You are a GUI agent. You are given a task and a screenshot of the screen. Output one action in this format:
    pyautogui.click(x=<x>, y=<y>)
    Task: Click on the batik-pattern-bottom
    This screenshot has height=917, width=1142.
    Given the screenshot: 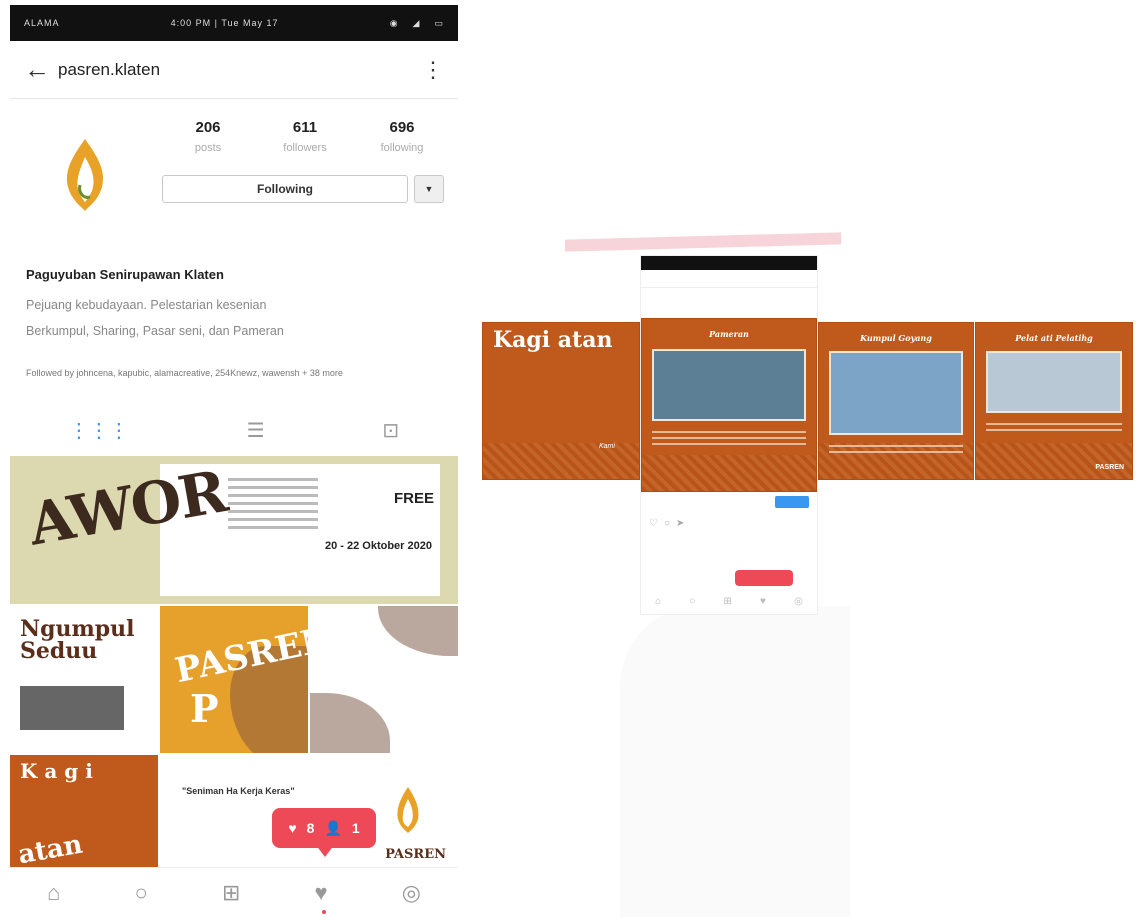 What is the action you would take?
    pyautogui.click(x=350, y=723)
    